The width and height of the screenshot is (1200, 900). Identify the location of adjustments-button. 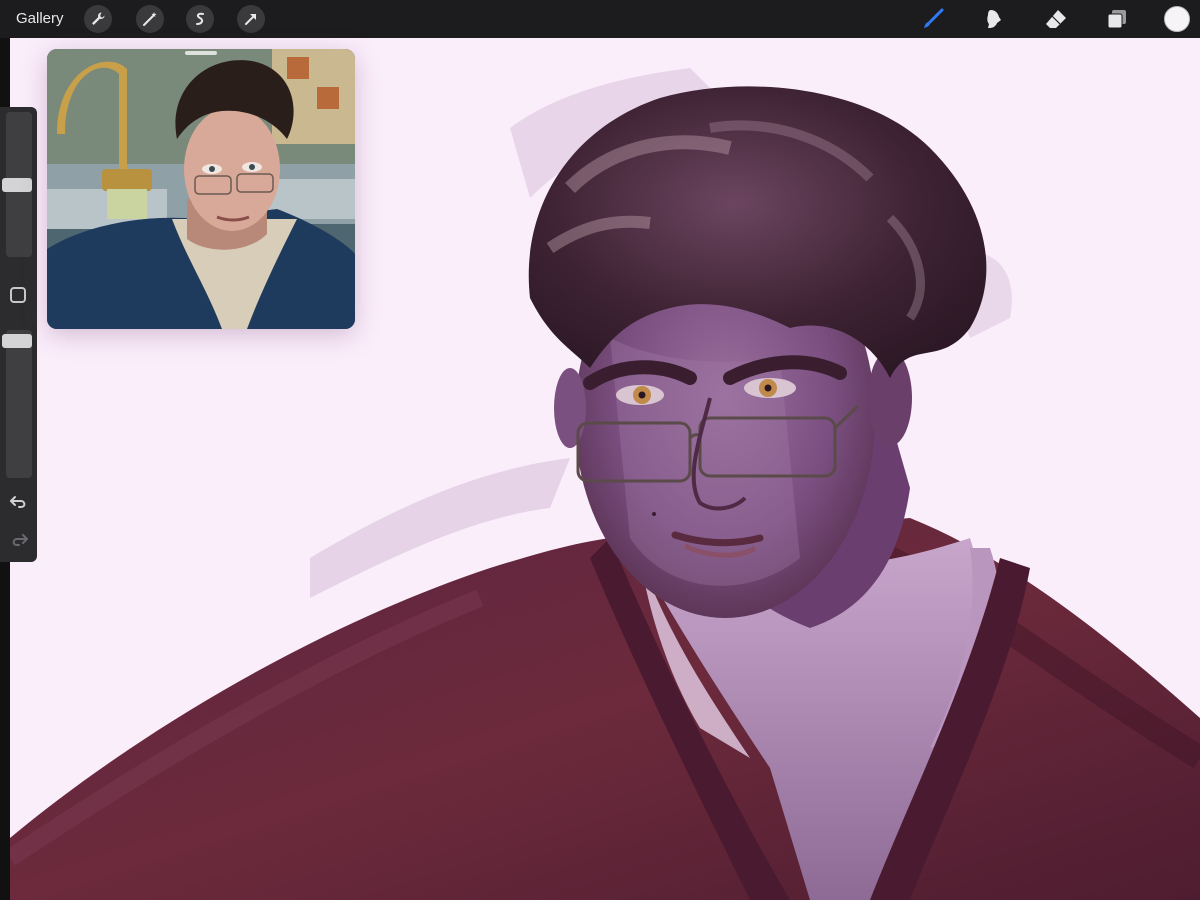
(150, 19).